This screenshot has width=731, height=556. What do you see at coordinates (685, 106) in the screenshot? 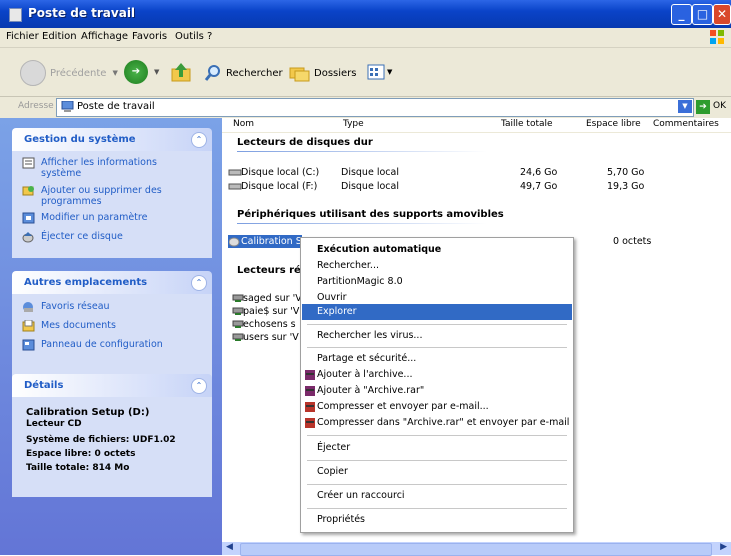
I see `address-dropdown-icon: ▼` at bounding box center [685, 106].